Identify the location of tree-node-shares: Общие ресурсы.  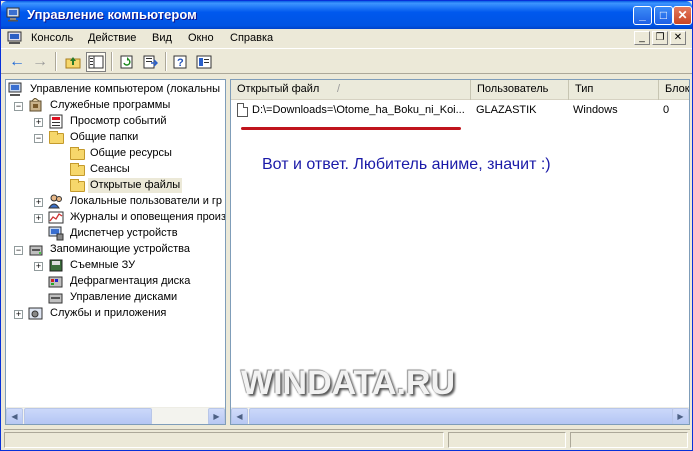
(146, 154).